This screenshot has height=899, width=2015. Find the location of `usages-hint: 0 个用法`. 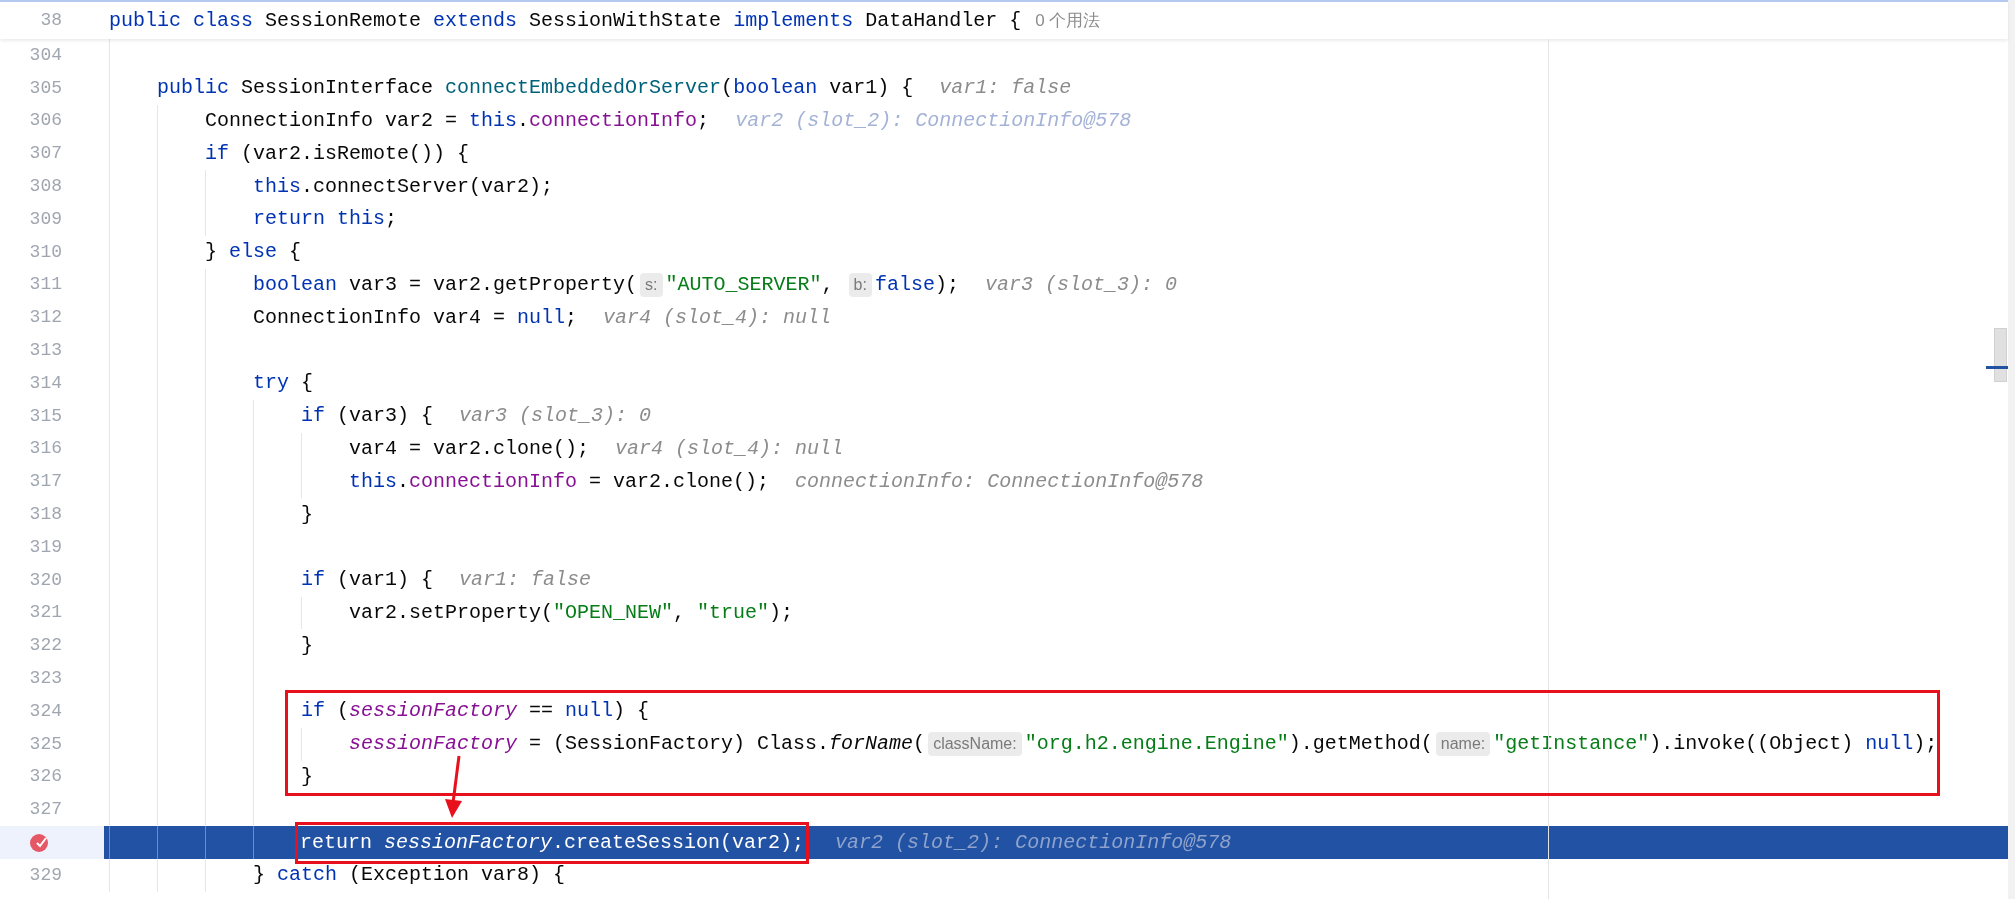

usages-hint: 0 个用法 is located at coordinates (1068, 20).